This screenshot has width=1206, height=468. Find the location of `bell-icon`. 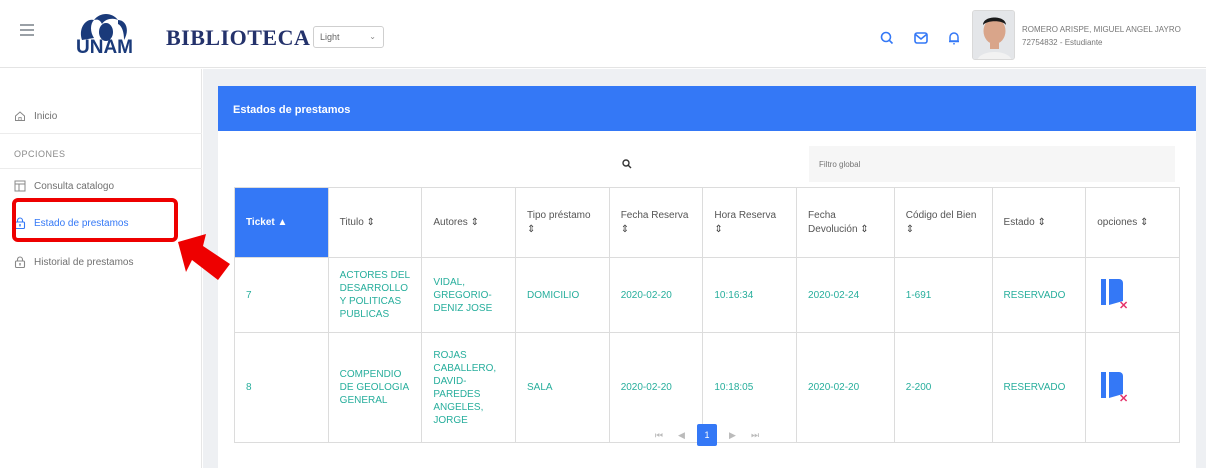

bell-icon is located at coordinates (954, 38).